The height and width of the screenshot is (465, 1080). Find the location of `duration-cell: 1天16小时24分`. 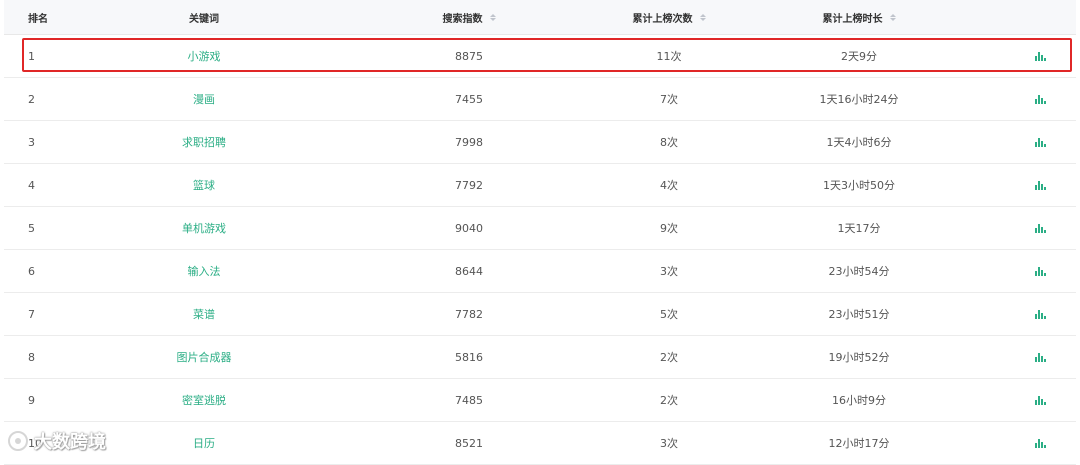

duration-cell: 1天16小时24分 is located at coordinates (859, 99).